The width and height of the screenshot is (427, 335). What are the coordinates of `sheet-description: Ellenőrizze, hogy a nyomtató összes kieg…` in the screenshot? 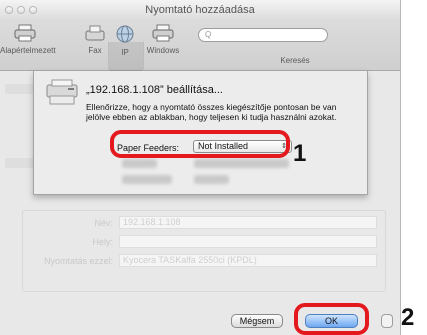 It's located at (211, 112).